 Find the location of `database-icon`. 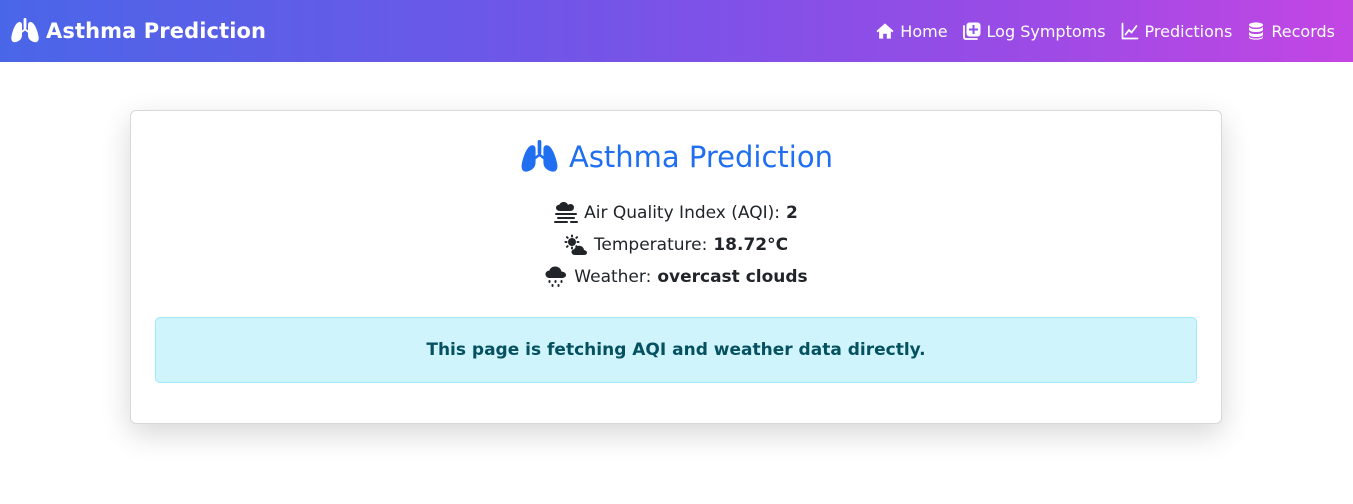

database-icon is located at coordinates (1256, 31).